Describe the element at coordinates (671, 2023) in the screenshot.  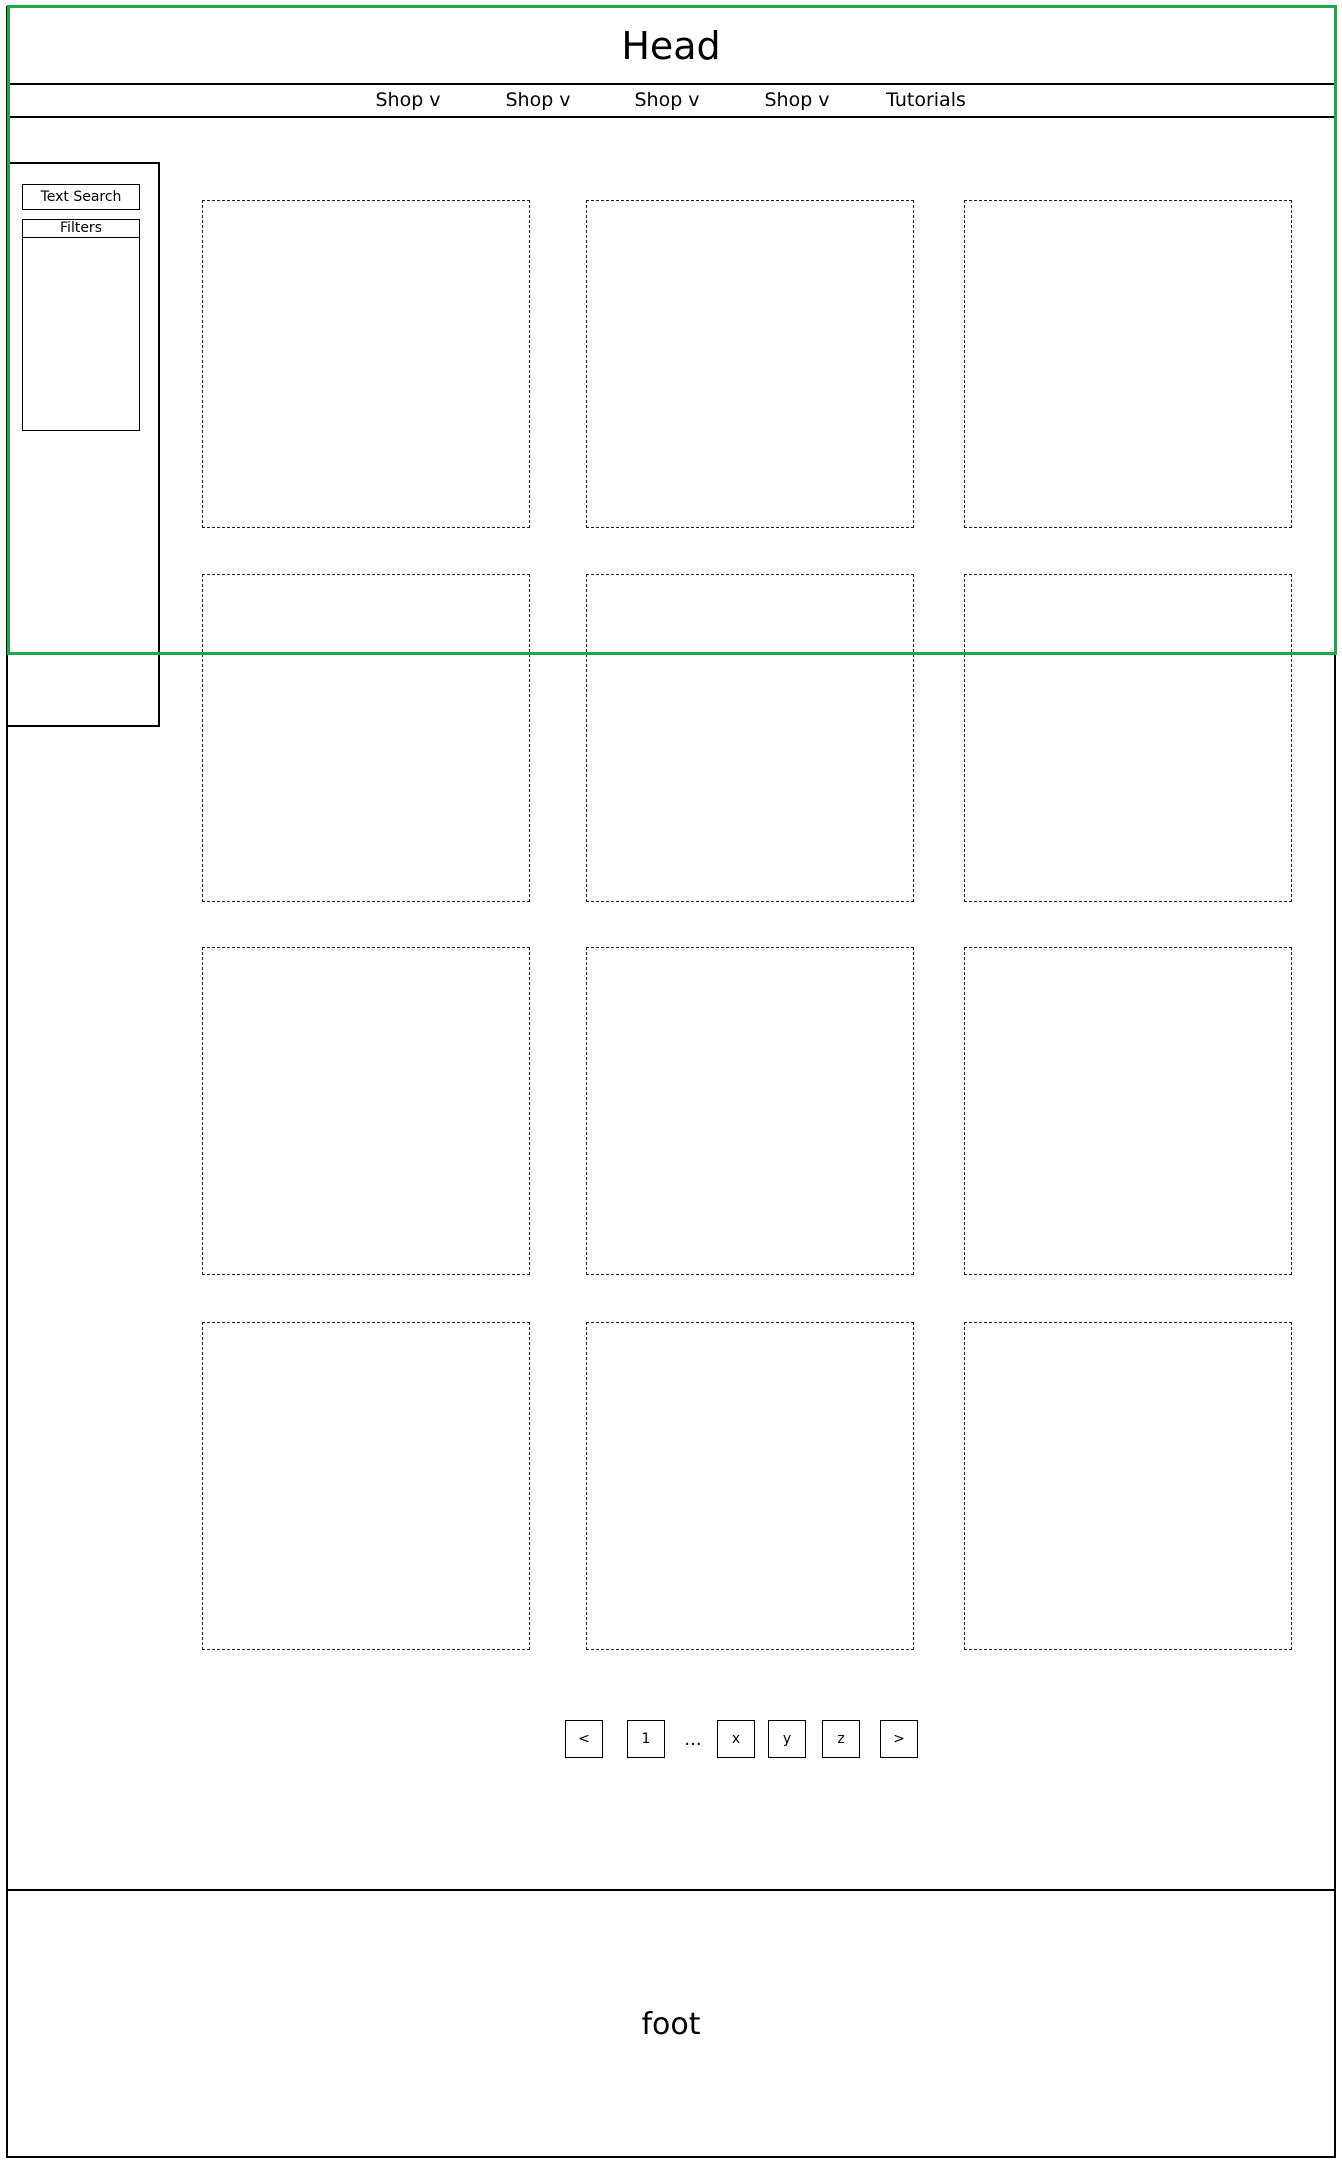
I see `footer: foot` at that location.